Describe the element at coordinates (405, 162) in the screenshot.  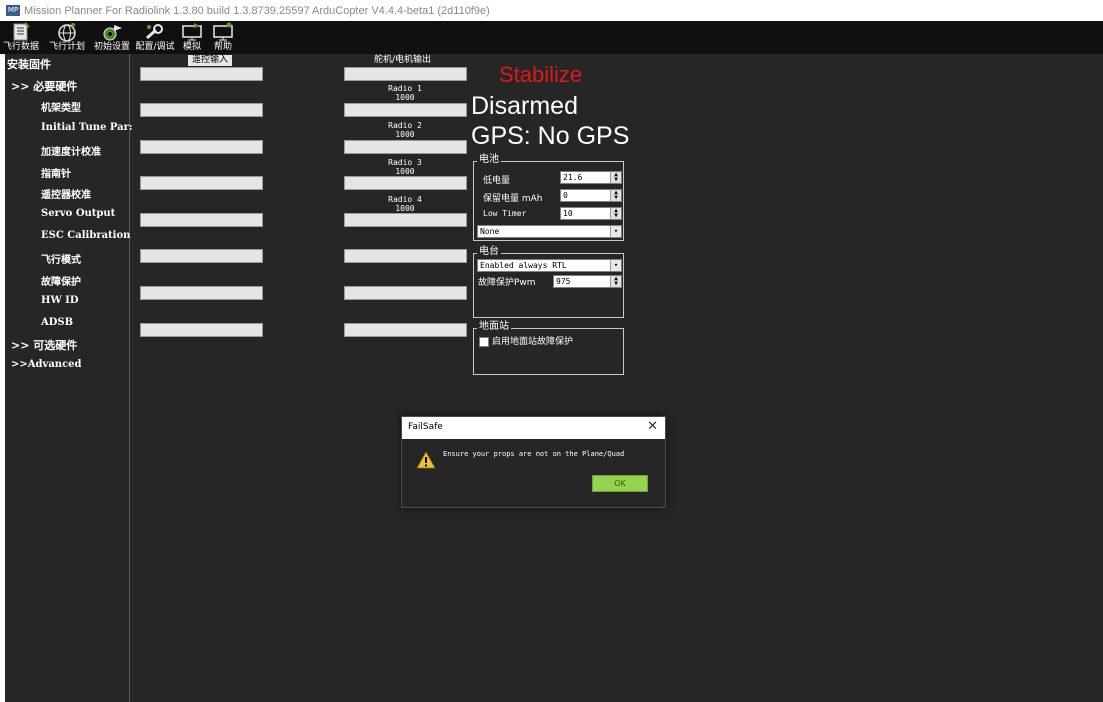
I see `radio-name: Radio 3` at that location.